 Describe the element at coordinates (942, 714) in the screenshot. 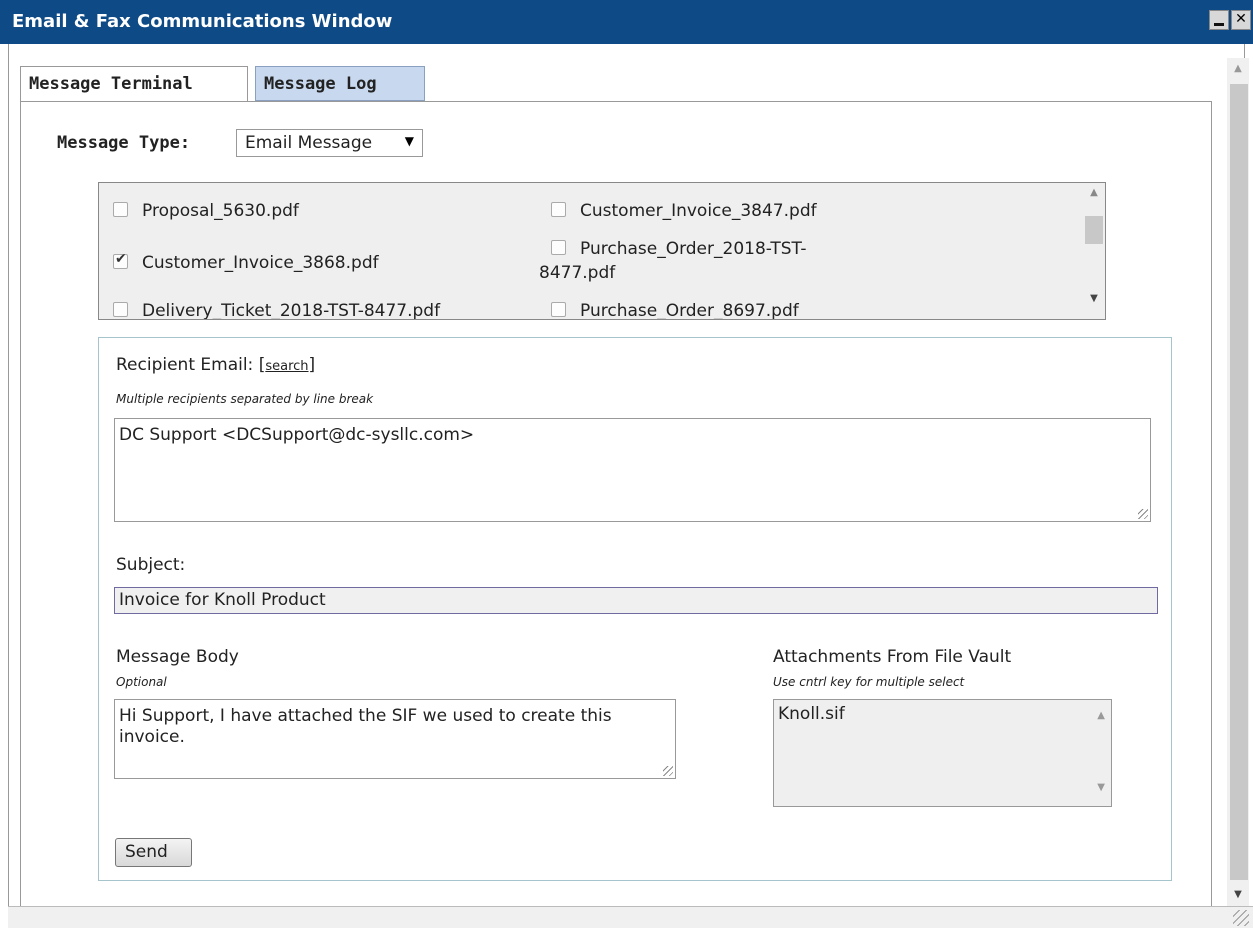

I see `attachment-option: Knoll.sif` at that location.